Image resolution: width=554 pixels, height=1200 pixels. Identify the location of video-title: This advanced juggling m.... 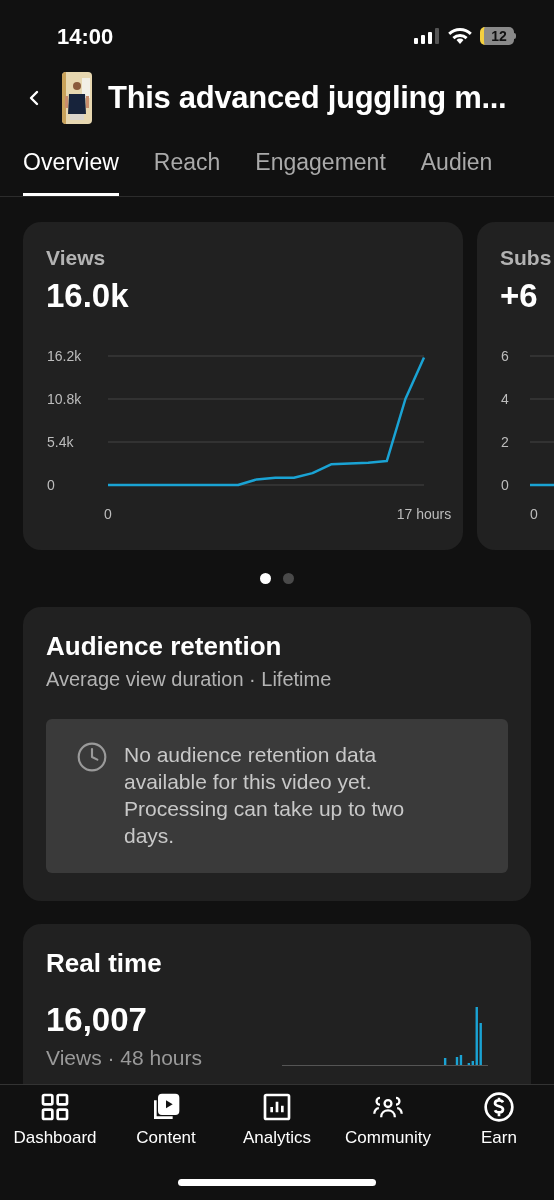
(307, 97).